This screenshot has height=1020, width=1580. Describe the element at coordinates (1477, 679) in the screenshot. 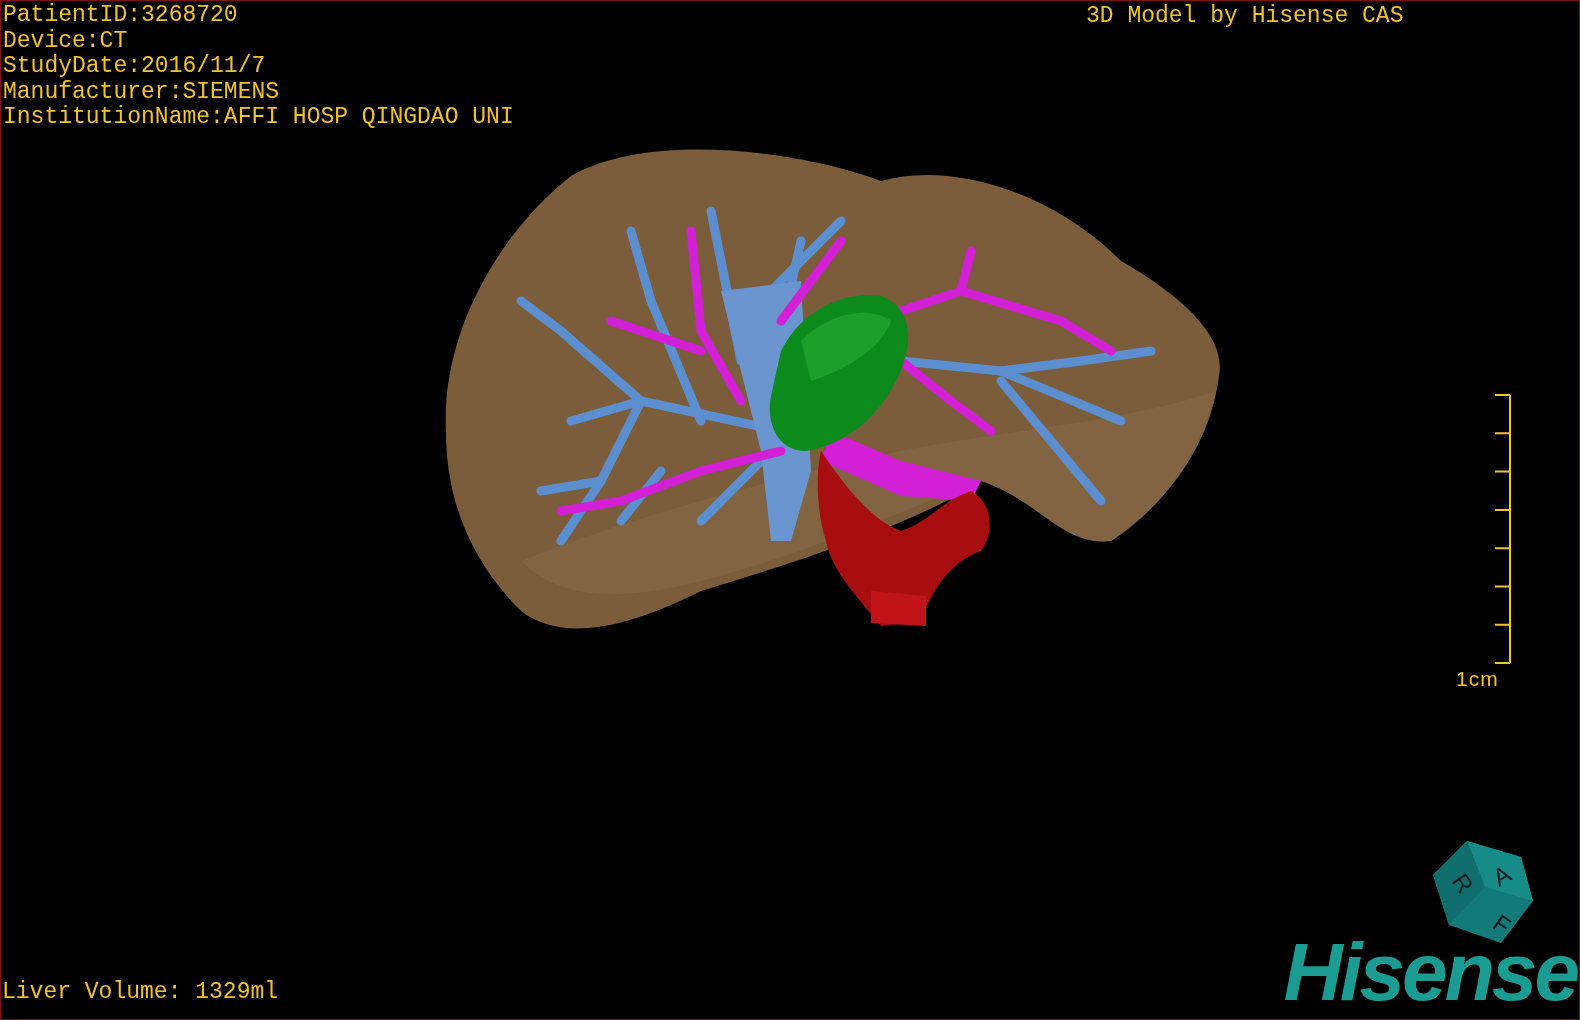

I see `scale-label: 1cm` at that location.